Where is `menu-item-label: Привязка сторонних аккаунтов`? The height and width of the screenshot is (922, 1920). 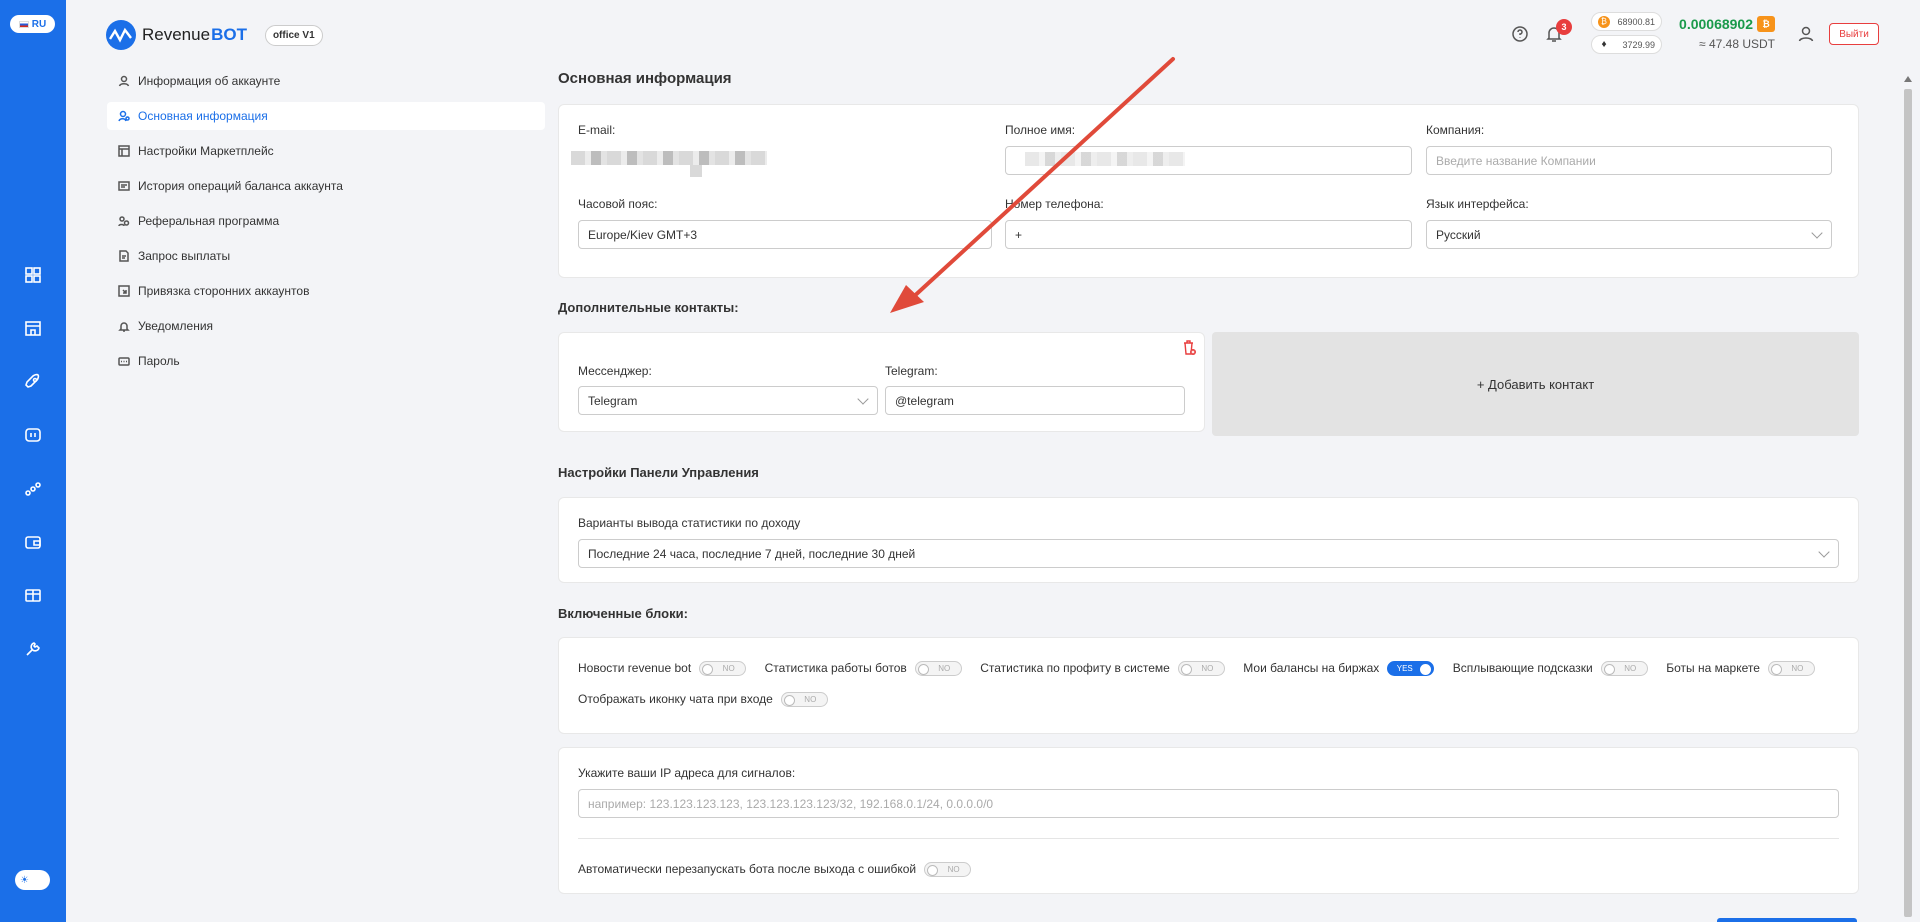 menu-item-label: Привязка сторонних аккаунтов is located at coordinates (224, 291).